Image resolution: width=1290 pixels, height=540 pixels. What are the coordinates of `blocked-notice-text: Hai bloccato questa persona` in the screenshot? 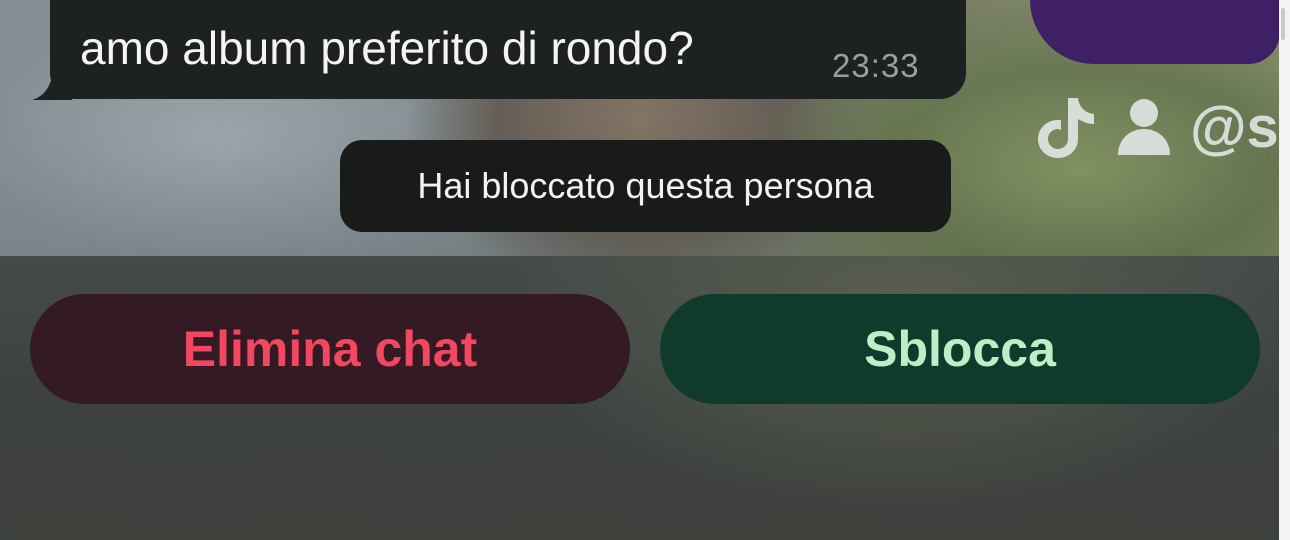 It's located at (645, 185).